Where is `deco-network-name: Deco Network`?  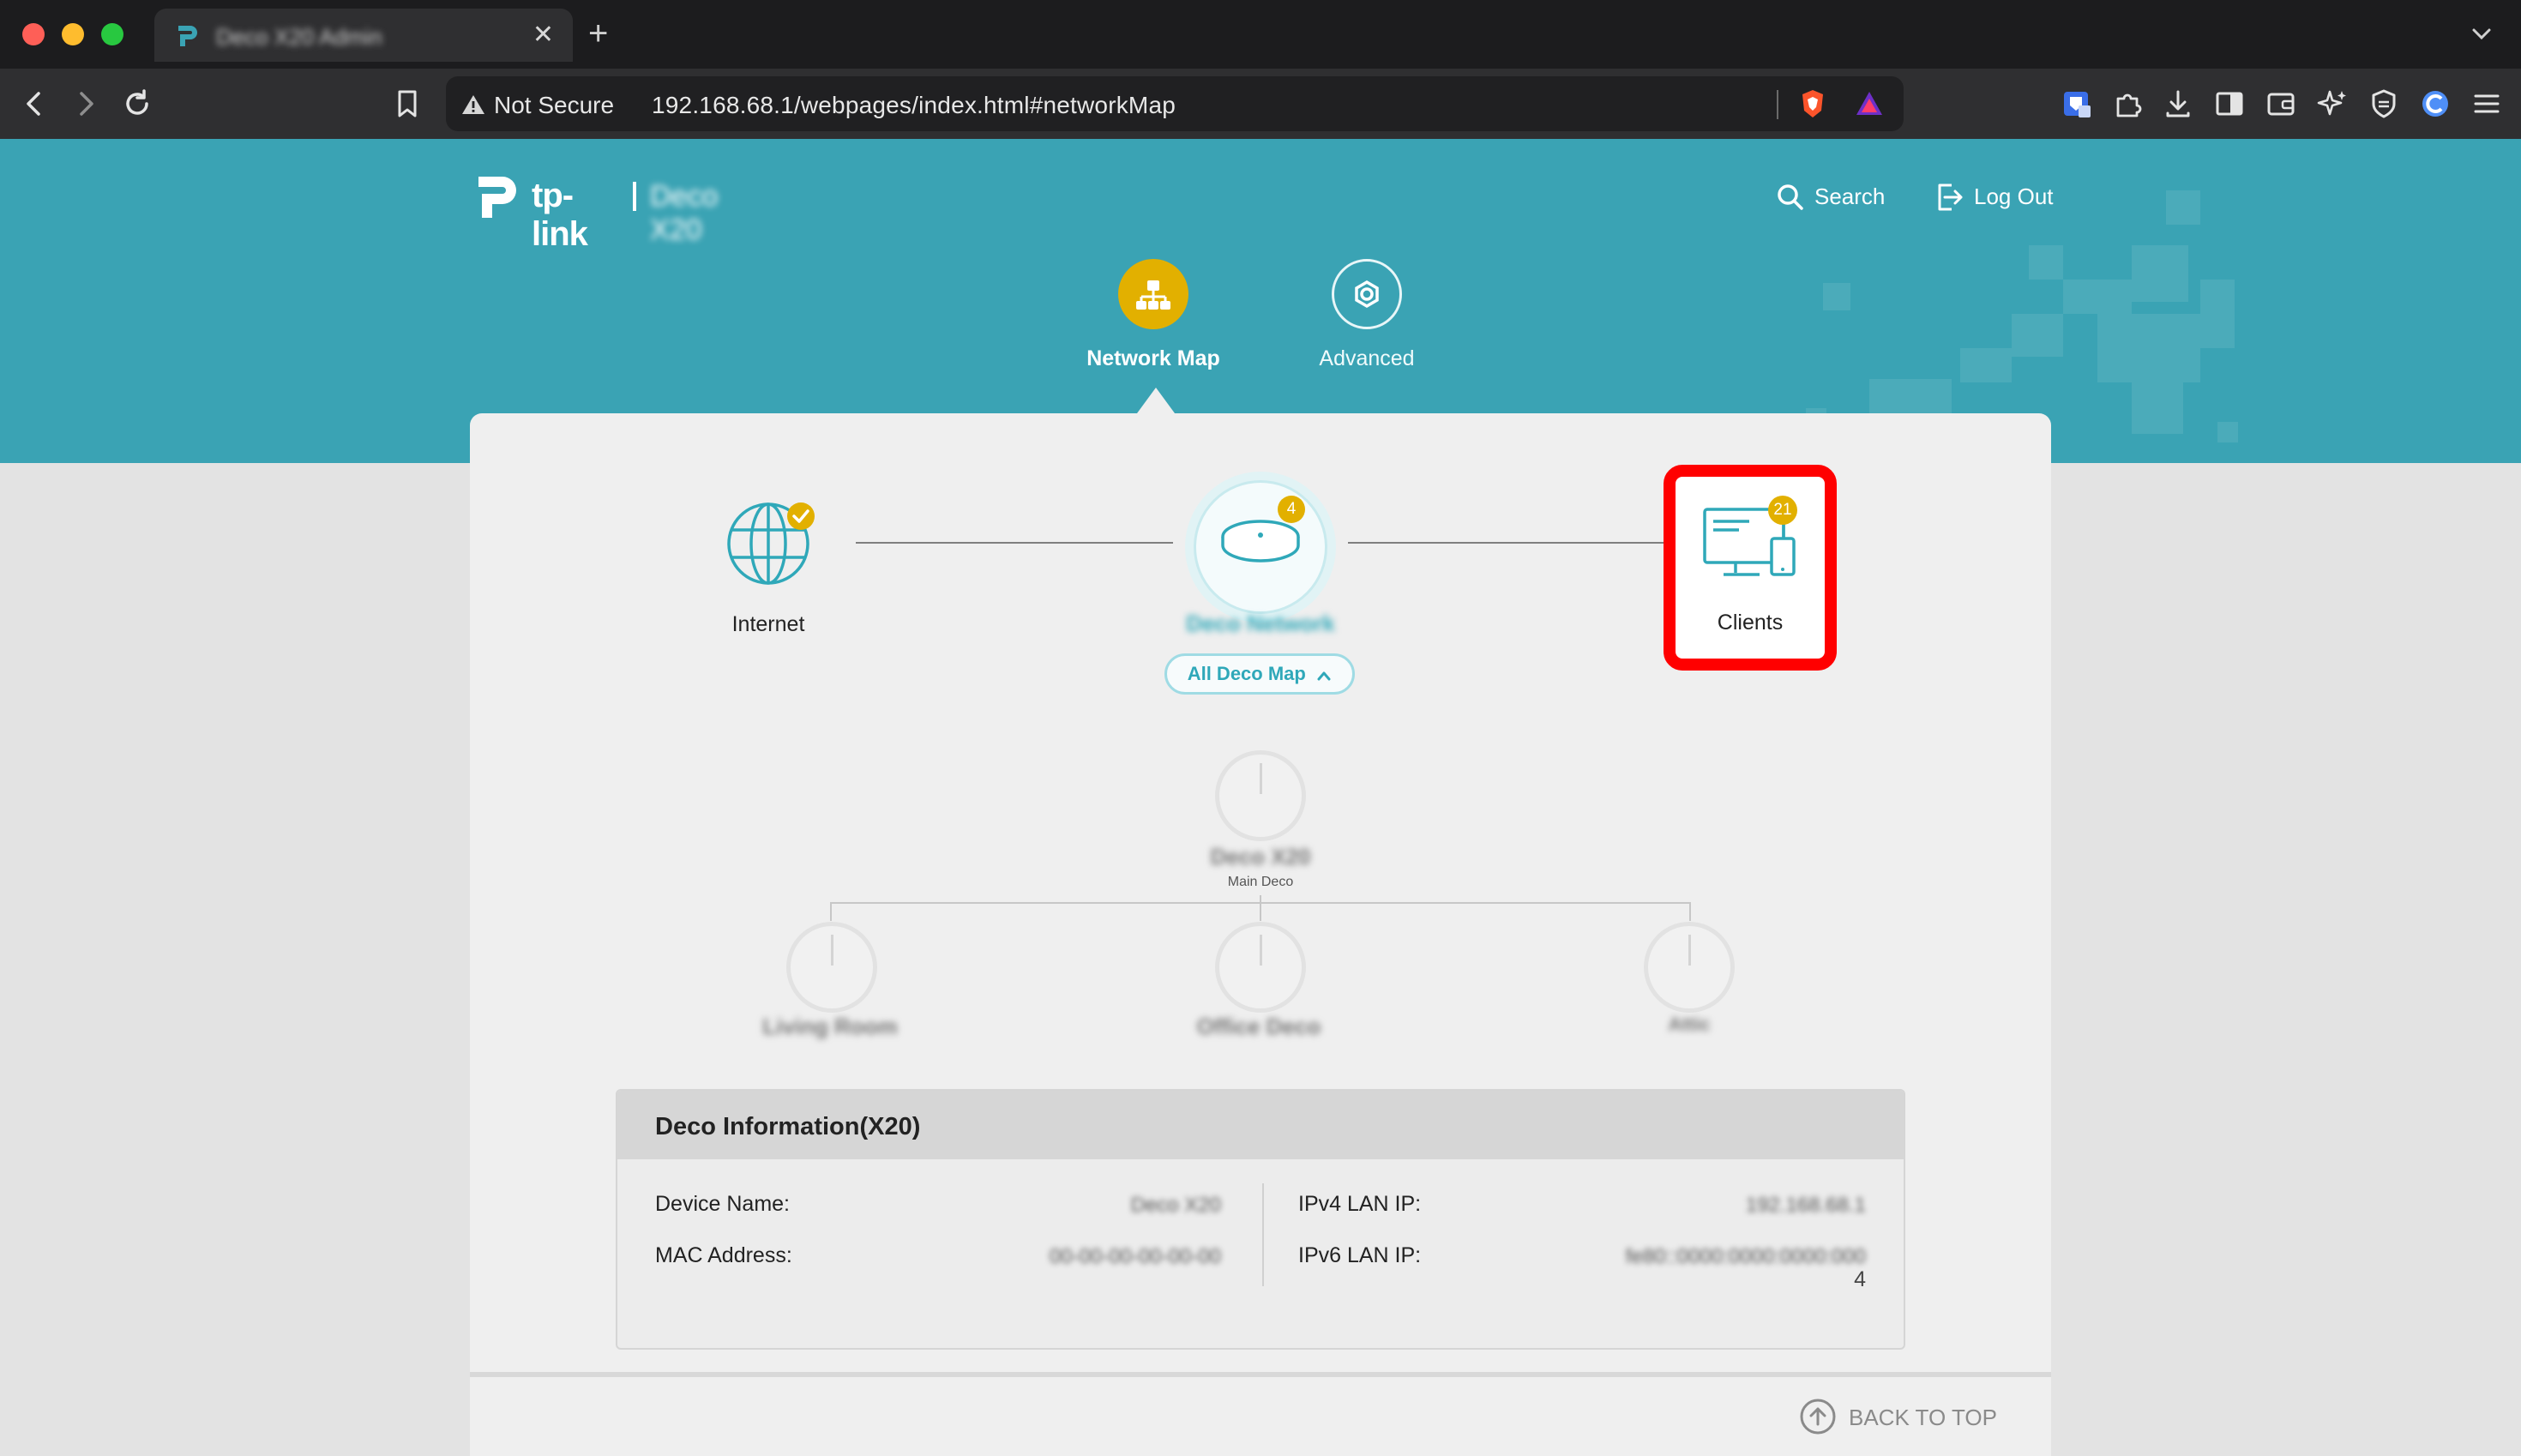 deco-network-name: Deco Network is located at coordinates (1260, 623).